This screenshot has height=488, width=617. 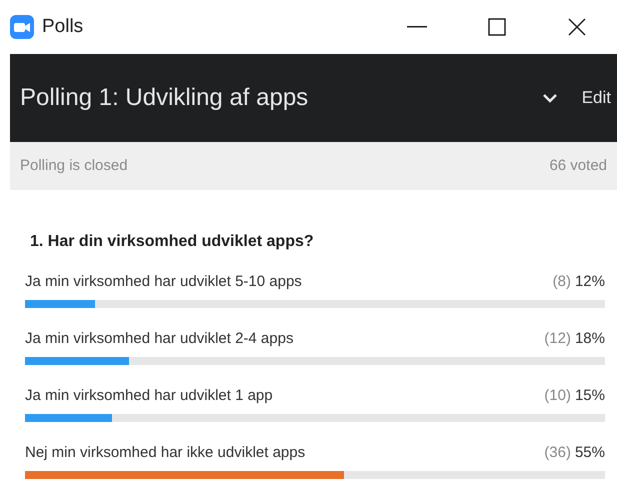 I want to click on vote-percent: 55%, so click(x=589, y=452).